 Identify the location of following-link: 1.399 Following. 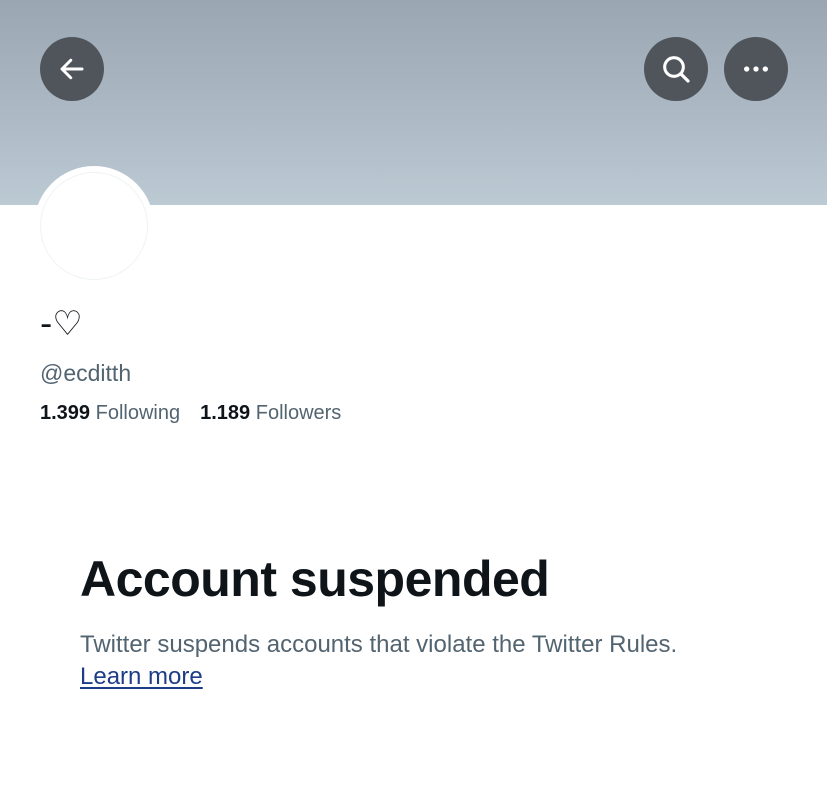
(110, 413).